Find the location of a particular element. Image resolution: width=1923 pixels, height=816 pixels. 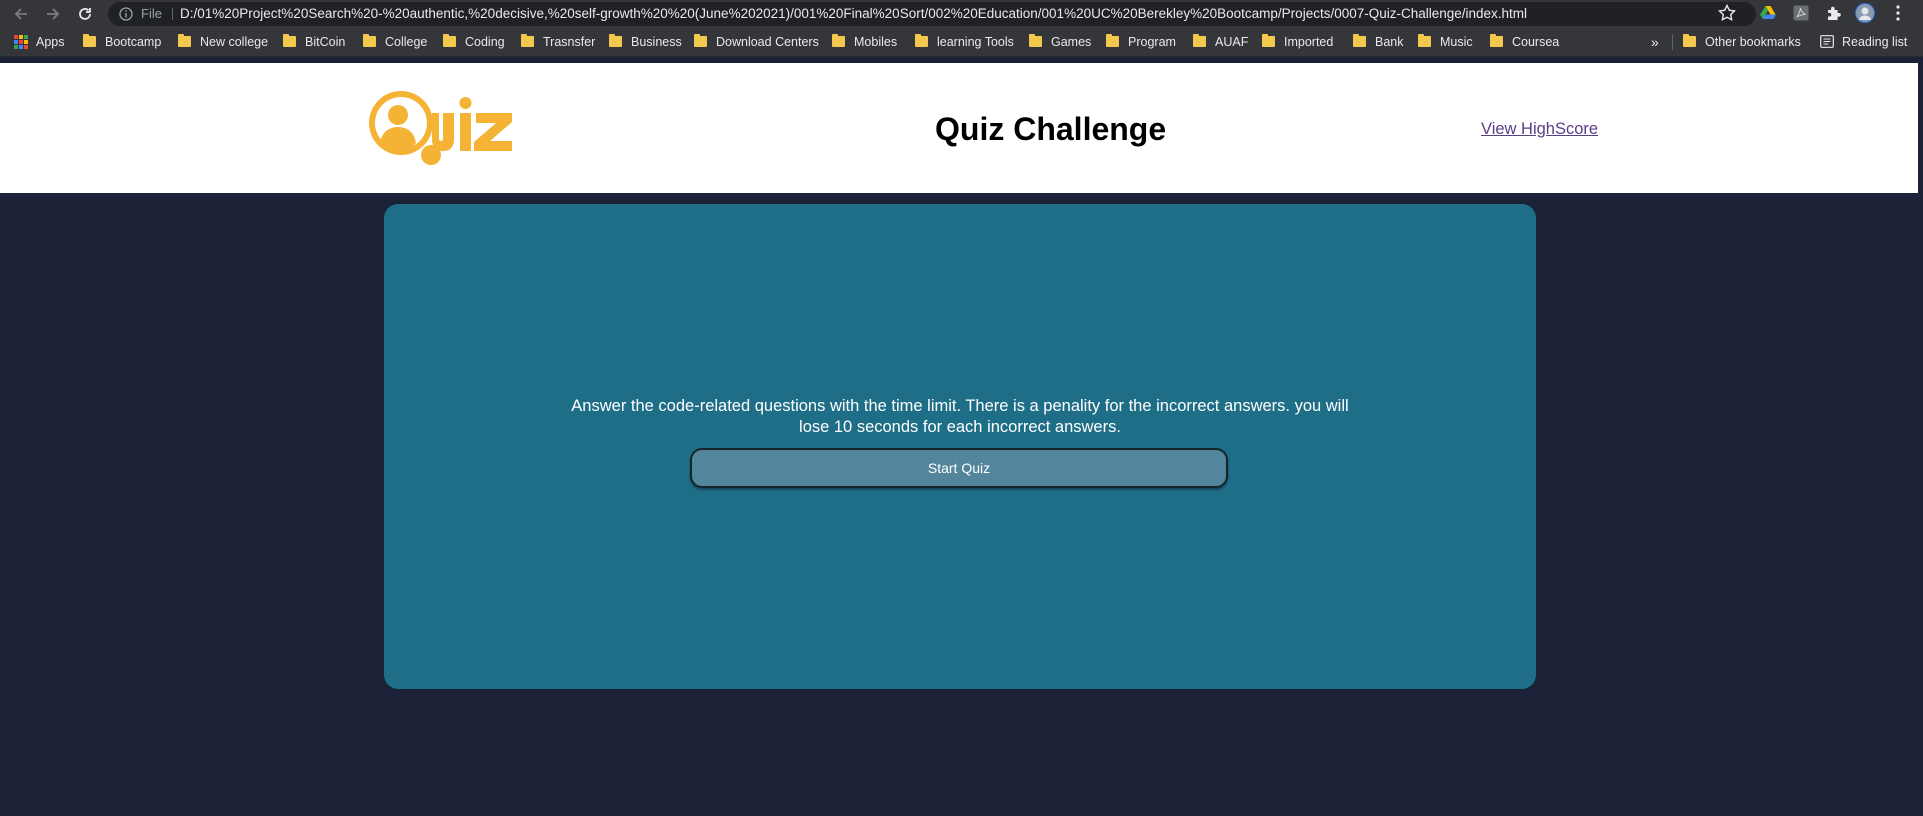

bookmark-other-bookmarks: Other bookmarks is located at coordinates (1742, 41).